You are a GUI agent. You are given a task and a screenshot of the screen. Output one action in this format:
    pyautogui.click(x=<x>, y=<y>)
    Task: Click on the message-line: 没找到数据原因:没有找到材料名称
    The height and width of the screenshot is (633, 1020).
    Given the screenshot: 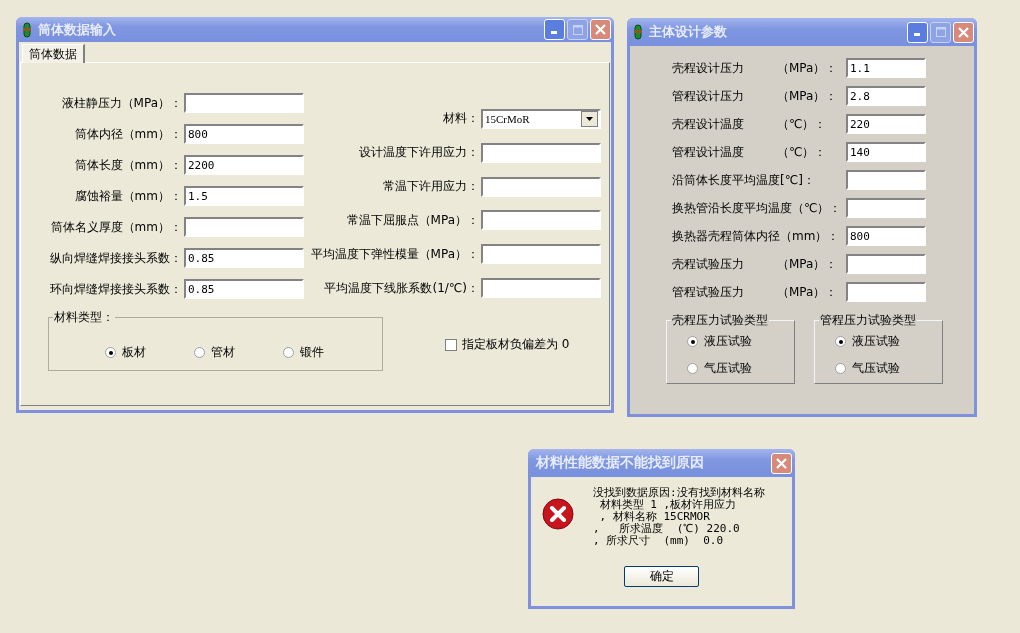 What is the action you would take?
    pyautogui.click(x=679, y=493)
    